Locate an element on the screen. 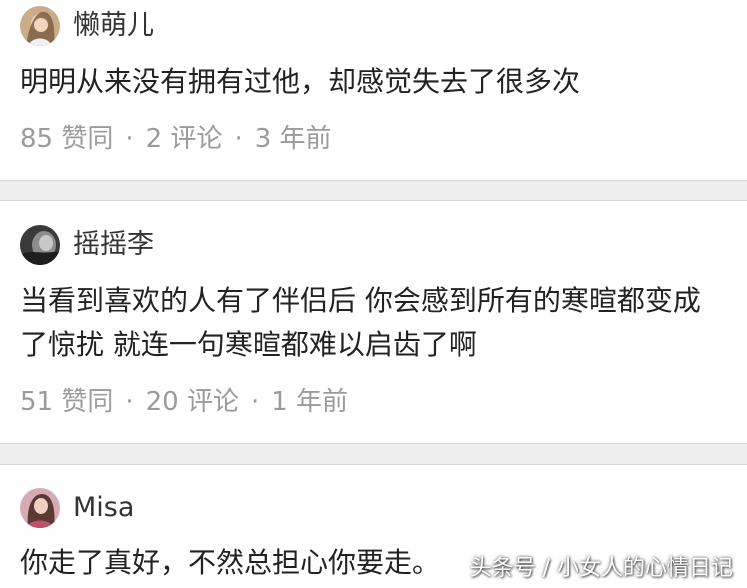 The width and height of the screenshot is (747, 588). username: Misa is located at coordinates (103, 508).